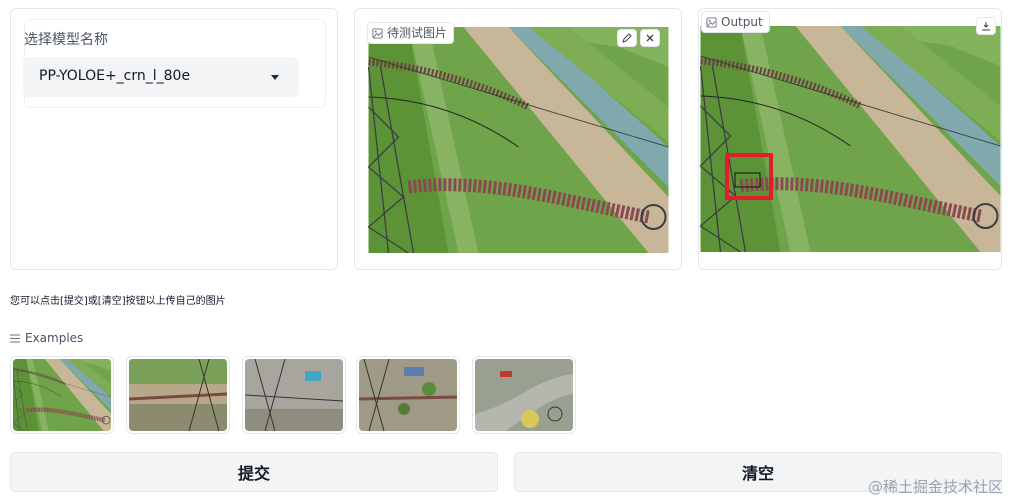 The height and width of the screenshot is (503, 1013). What do you see at coordinates (275, 77) in the screenshot?
I see `caret-down-icon` at bounding box center [275, 77].